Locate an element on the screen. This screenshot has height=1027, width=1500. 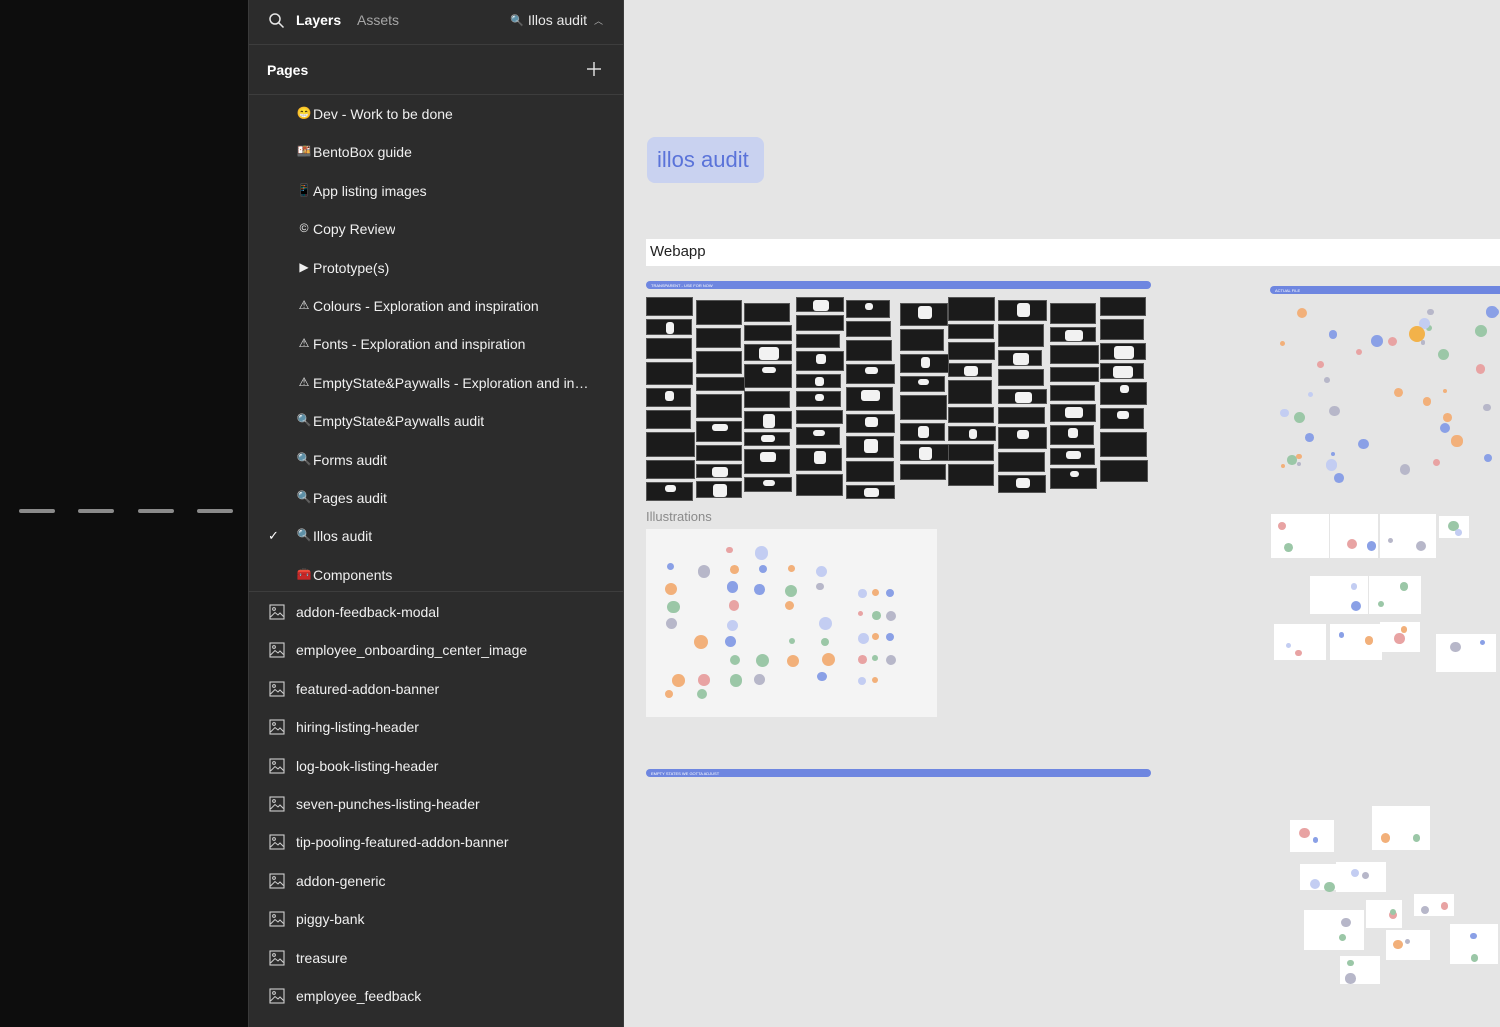
page-item: 🍱 BentoBox guide is located at coordinates (436, 152).